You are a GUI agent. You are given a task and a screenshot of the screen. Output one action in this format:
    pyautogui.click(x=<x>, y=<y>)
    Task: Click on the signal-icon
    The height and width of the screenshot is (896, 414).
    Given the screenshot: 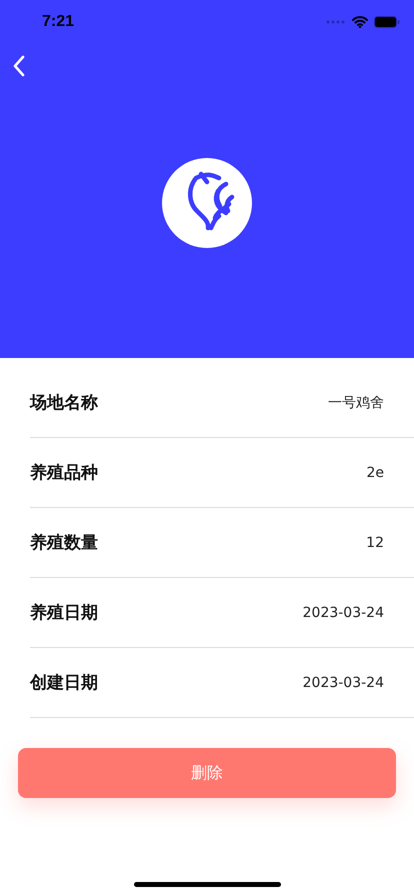 What is the action you would take?
    pyautogui.click(x=336, y=22)
    